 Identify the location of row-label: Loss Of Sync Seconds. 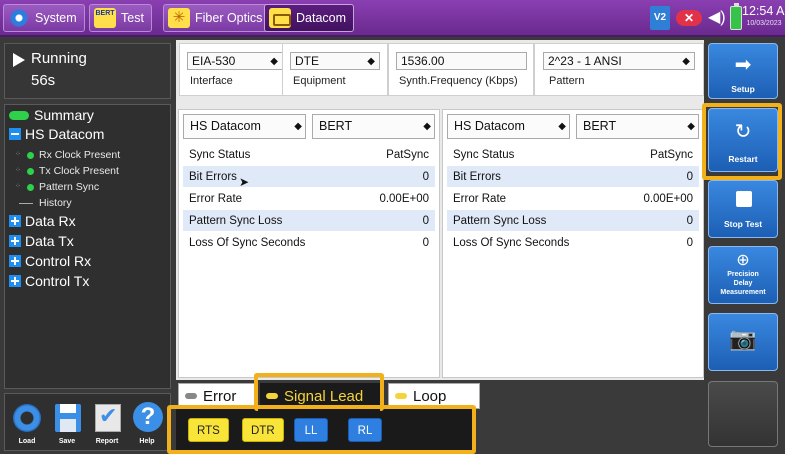
(247, 242).